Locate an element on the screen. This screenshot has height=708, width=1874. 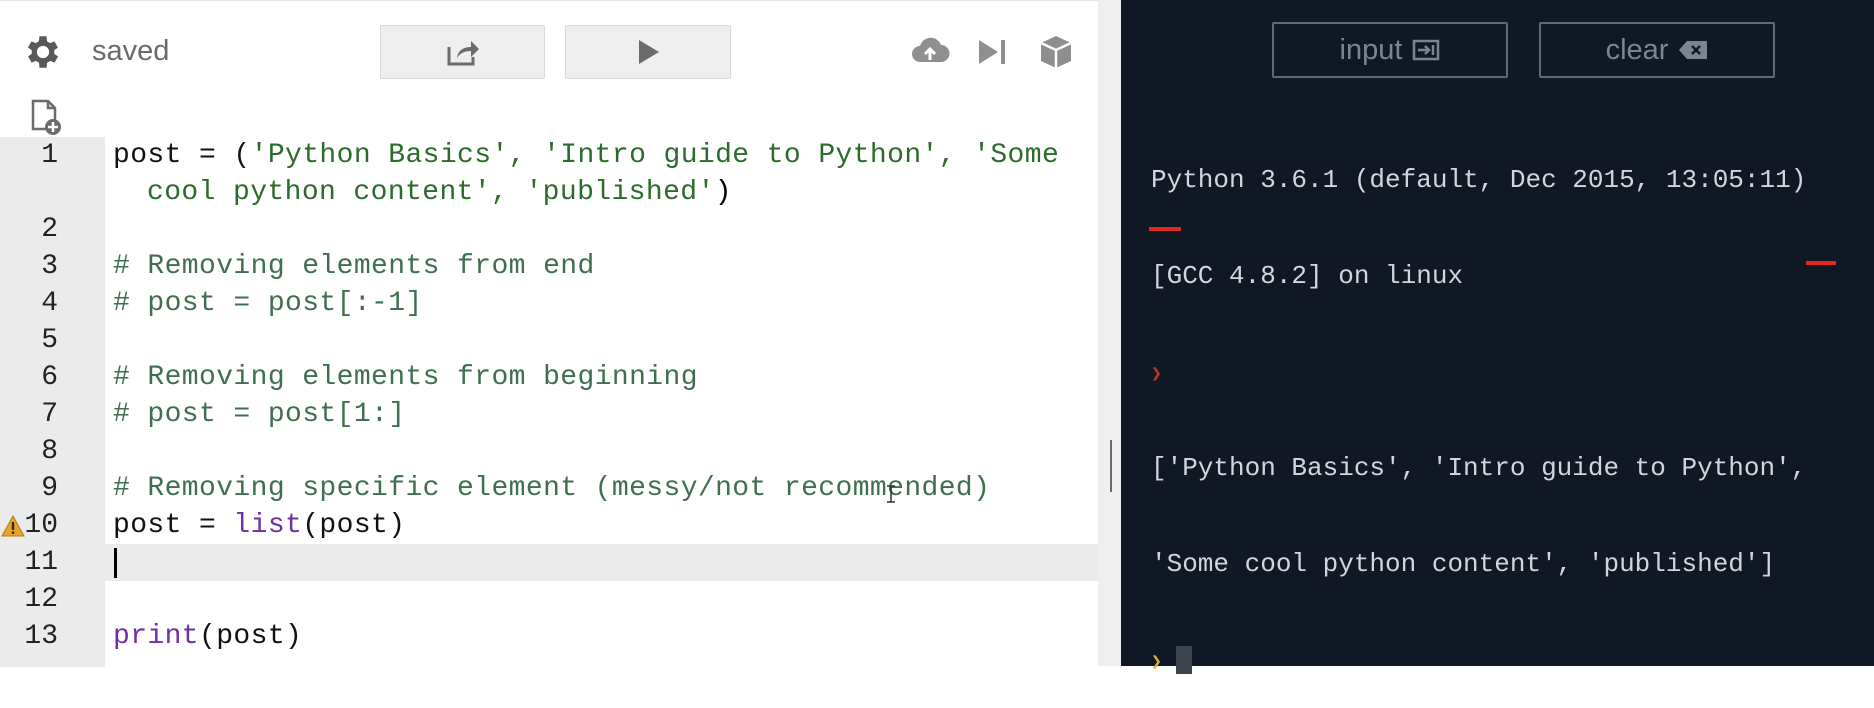
package-icon is located at coordinates (1056, 52).